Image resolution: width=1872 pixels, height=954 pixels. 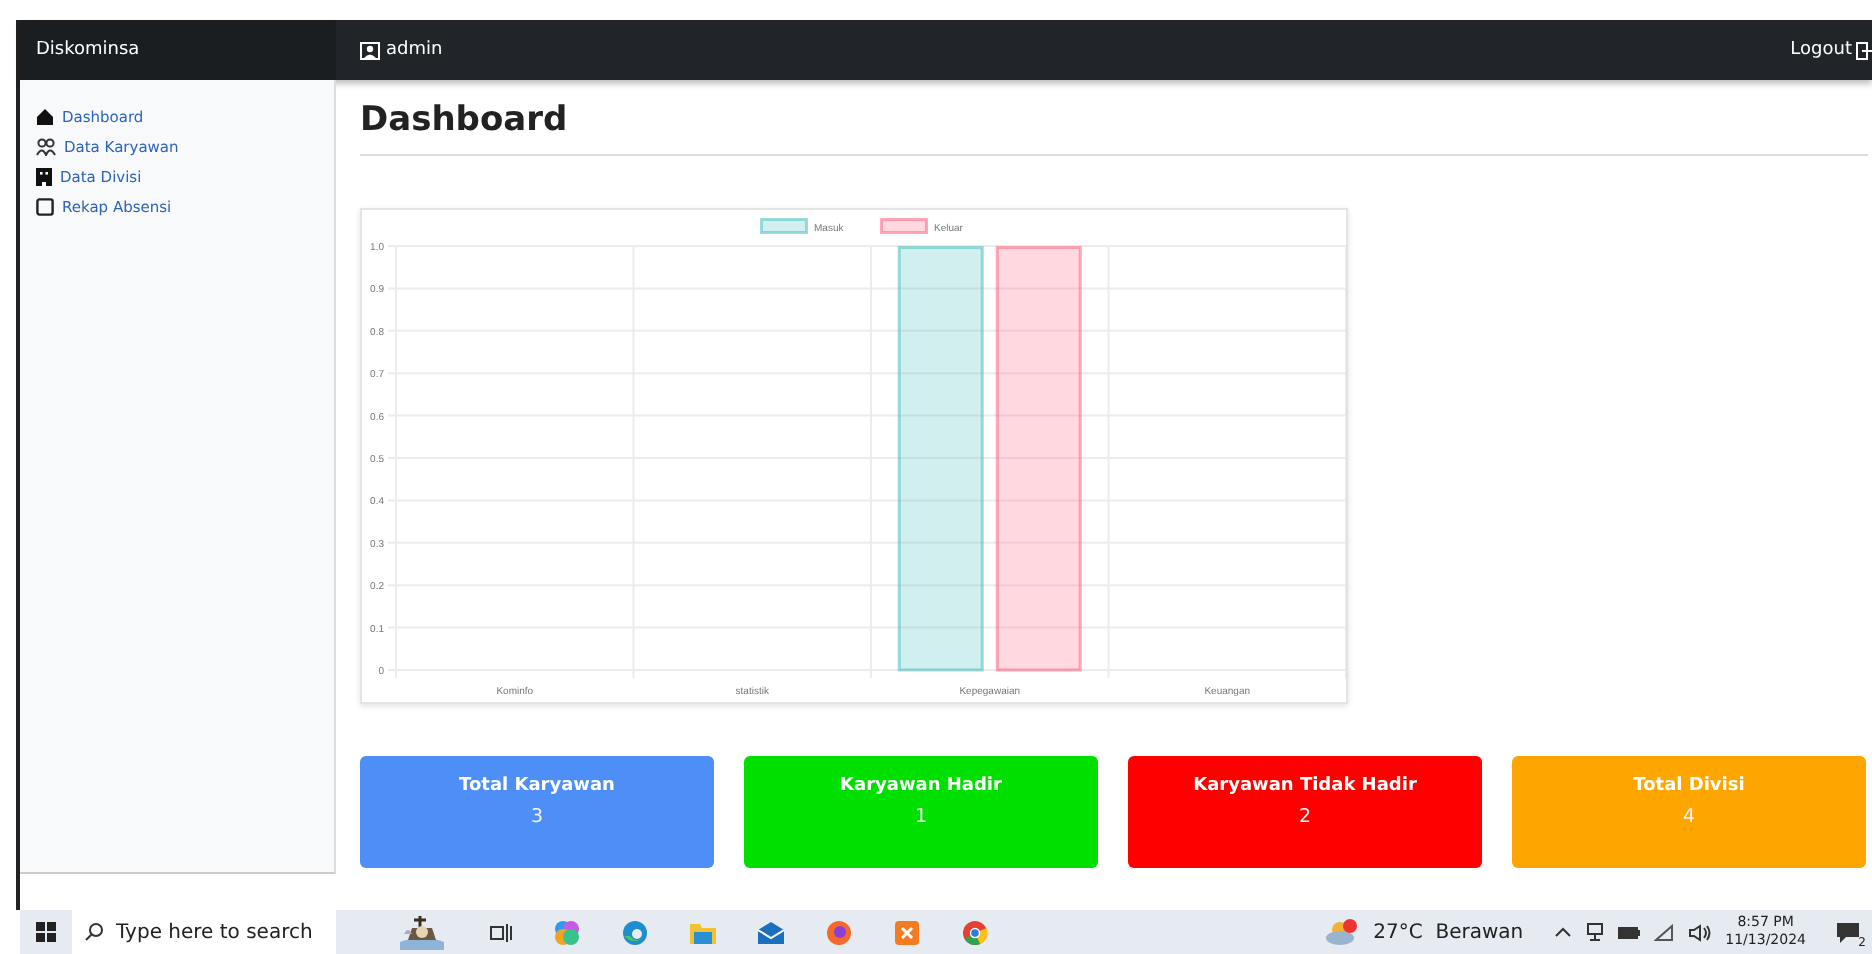 I want to click on house-icon, so click(x=45, y=117).